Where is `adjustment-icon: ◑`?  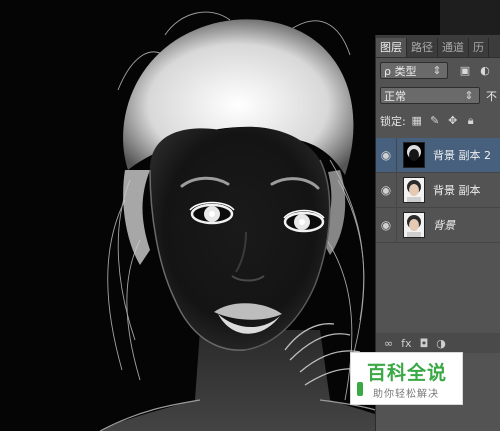
adjustment-icon: ◑ is located at coordinates (441, 343).